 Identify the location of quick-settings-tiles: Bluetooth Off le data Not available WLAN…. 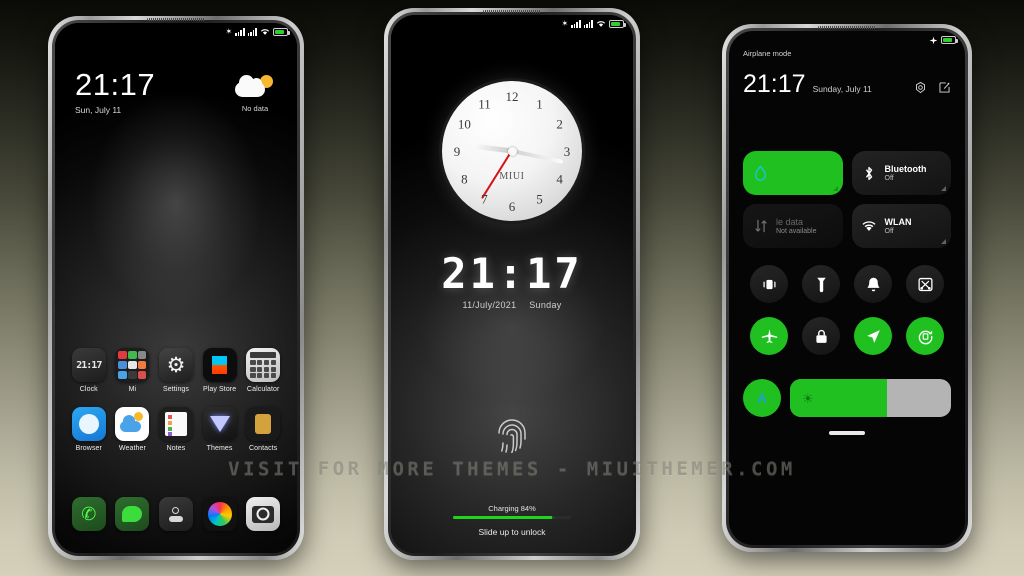
(847, 199).